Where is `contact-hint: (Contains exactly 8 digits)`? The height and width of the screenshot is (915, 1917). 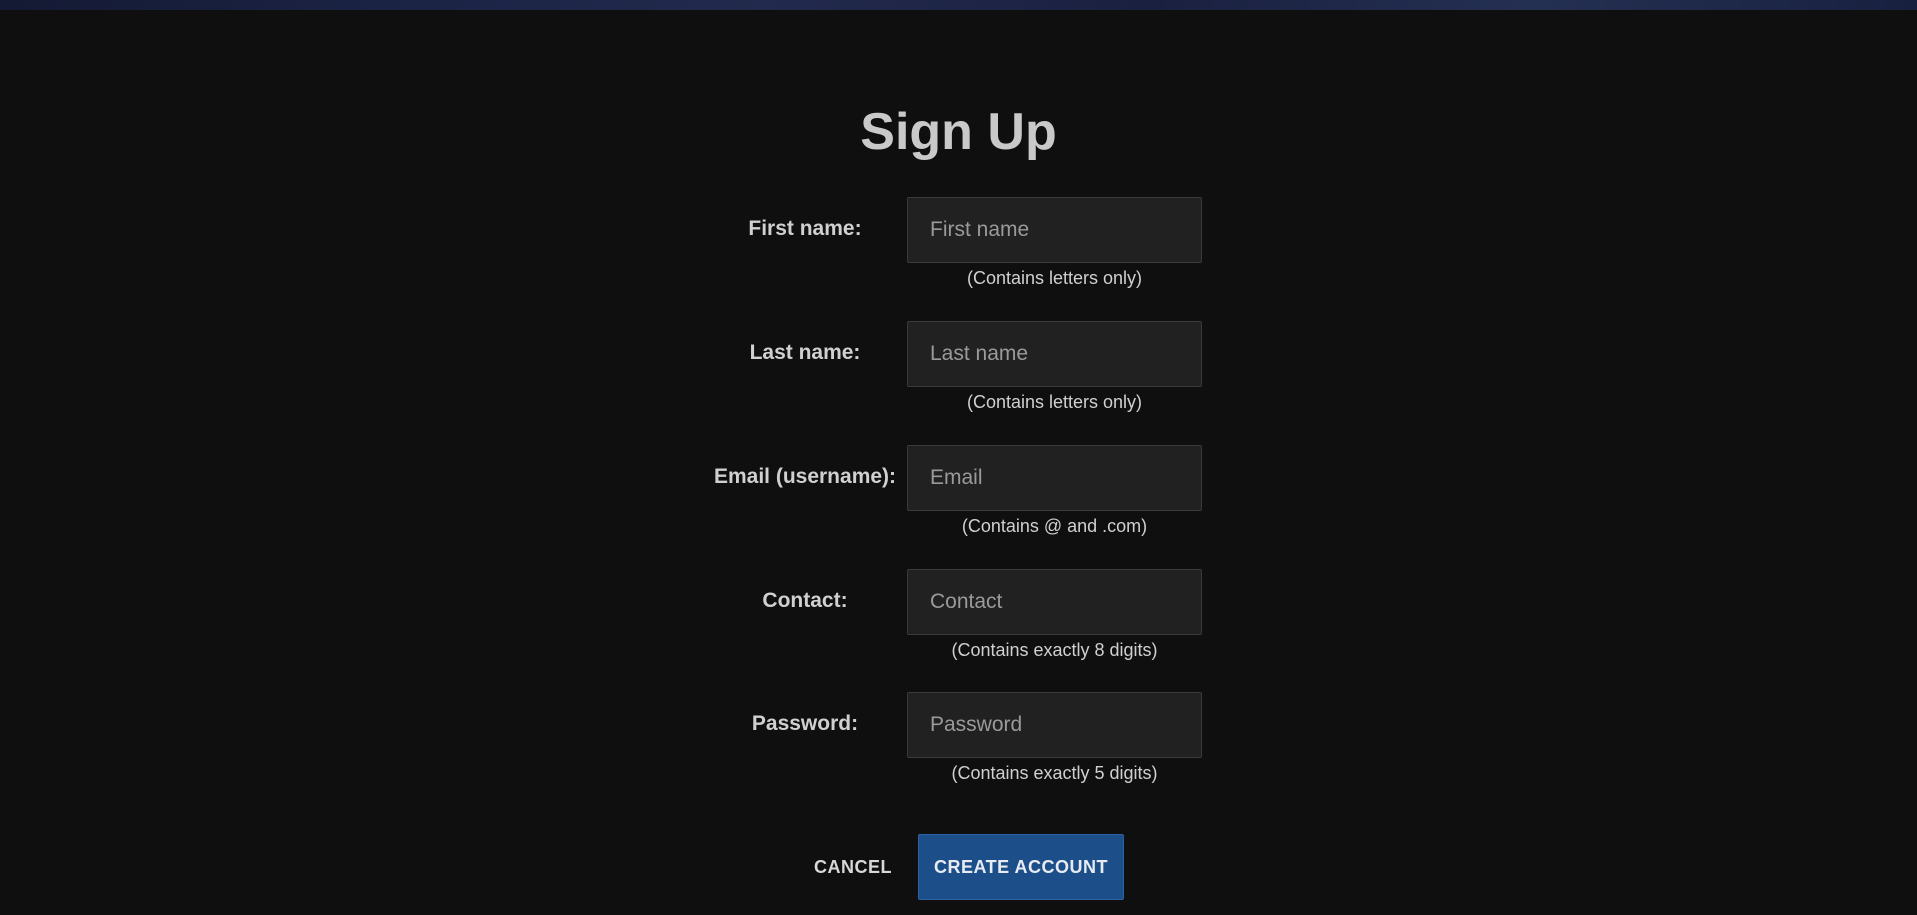
contact-hint: (Contains exactly 8 digits) is located at coordinates (1054, 650).